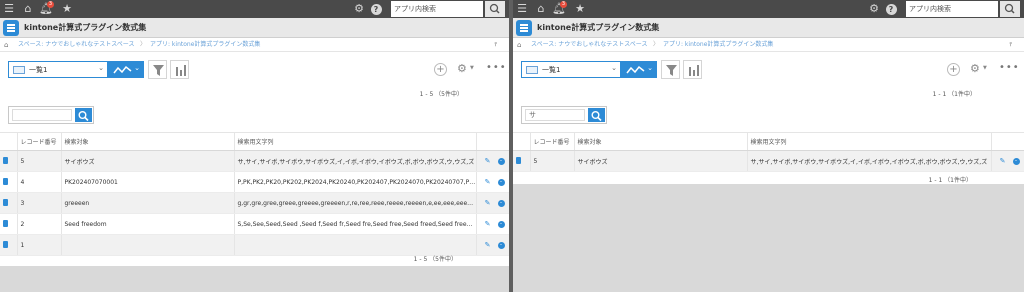 The height and width of the screenshot is (292, 1024). What do you see at coordinates (355, 245) in the screenshot?
I see `cell-search-string` at bounding box center [355, 245].